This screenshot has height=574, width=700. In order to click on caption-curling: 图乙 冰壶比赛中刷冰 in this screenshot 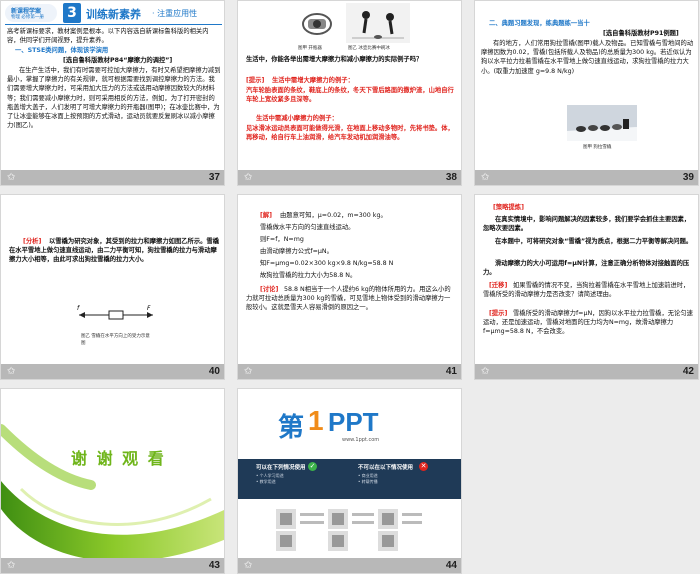, I will do `click(369, 48)`.